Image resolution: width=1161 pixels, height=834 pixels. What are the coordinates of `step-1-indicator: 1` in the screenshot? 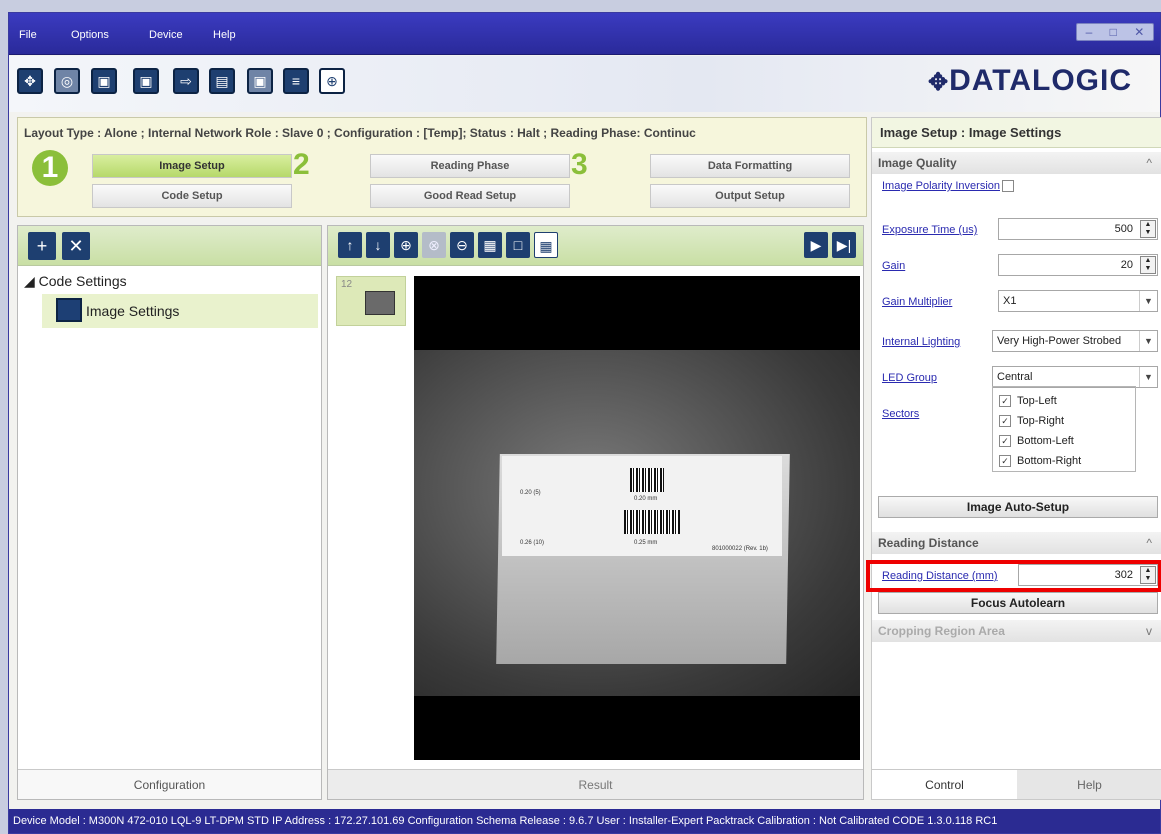 It's located at (50, 168).